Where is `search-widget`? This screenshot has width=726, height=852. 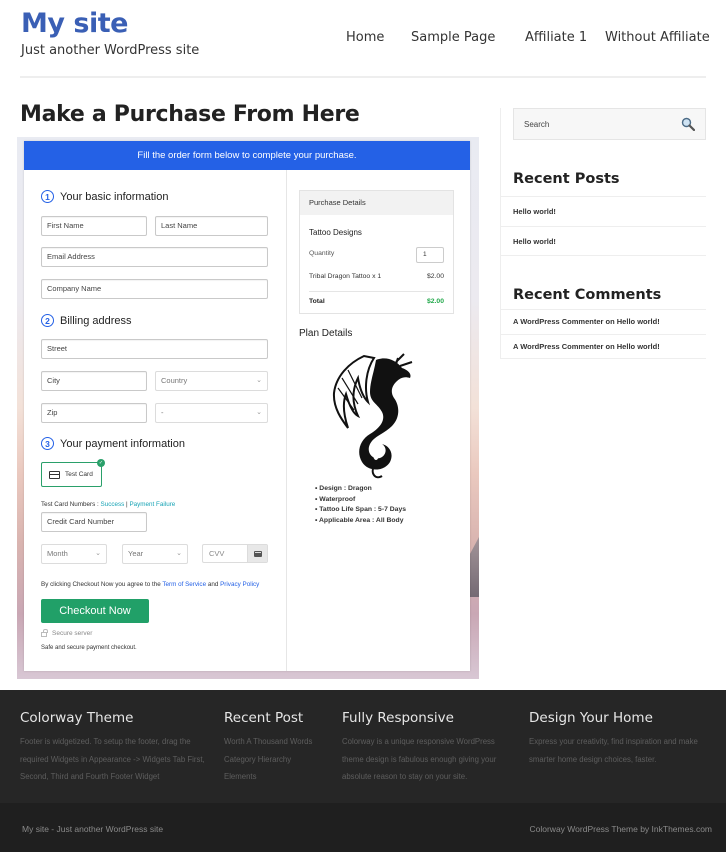
search-widget is located at coordinates (609, 124).